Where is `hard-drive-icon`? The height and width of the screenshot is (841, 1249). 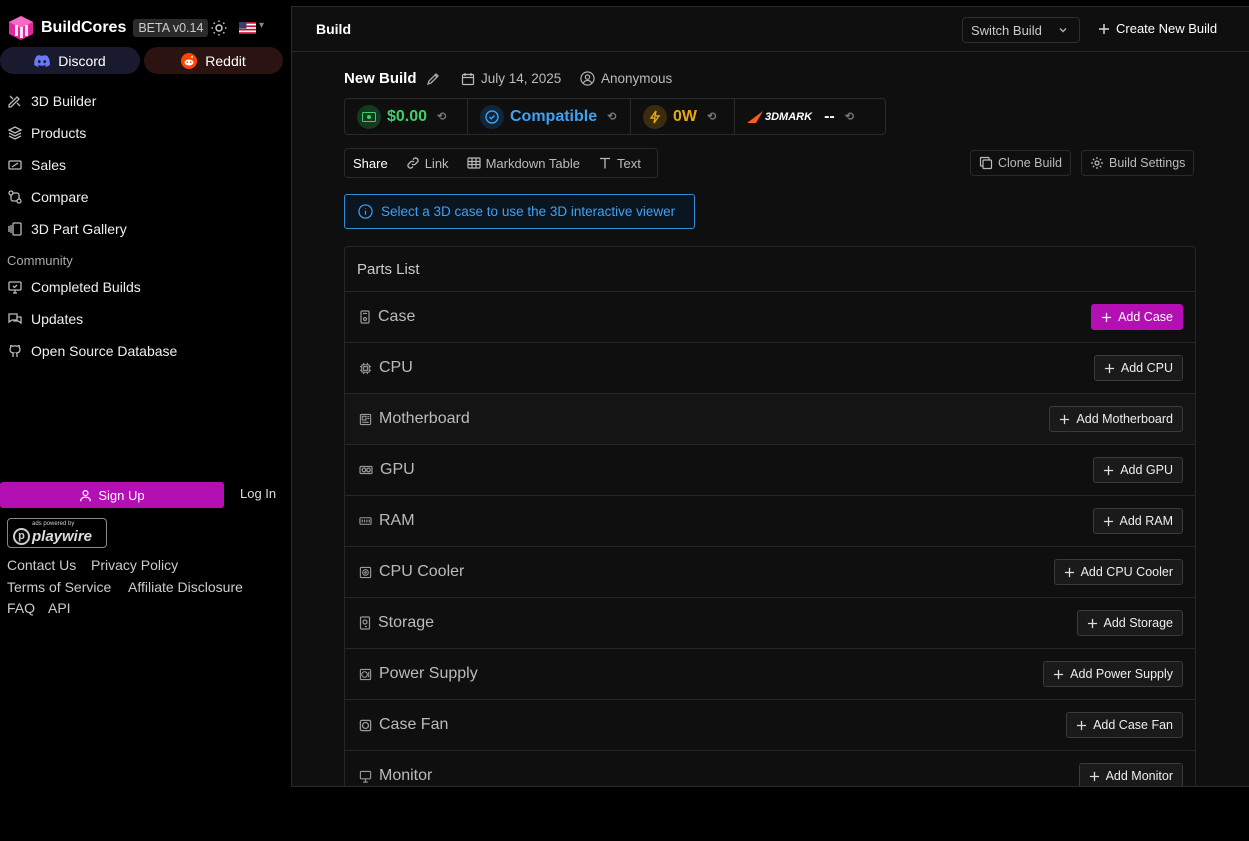
hard-drive-icon is located at coordinates (365, 623).